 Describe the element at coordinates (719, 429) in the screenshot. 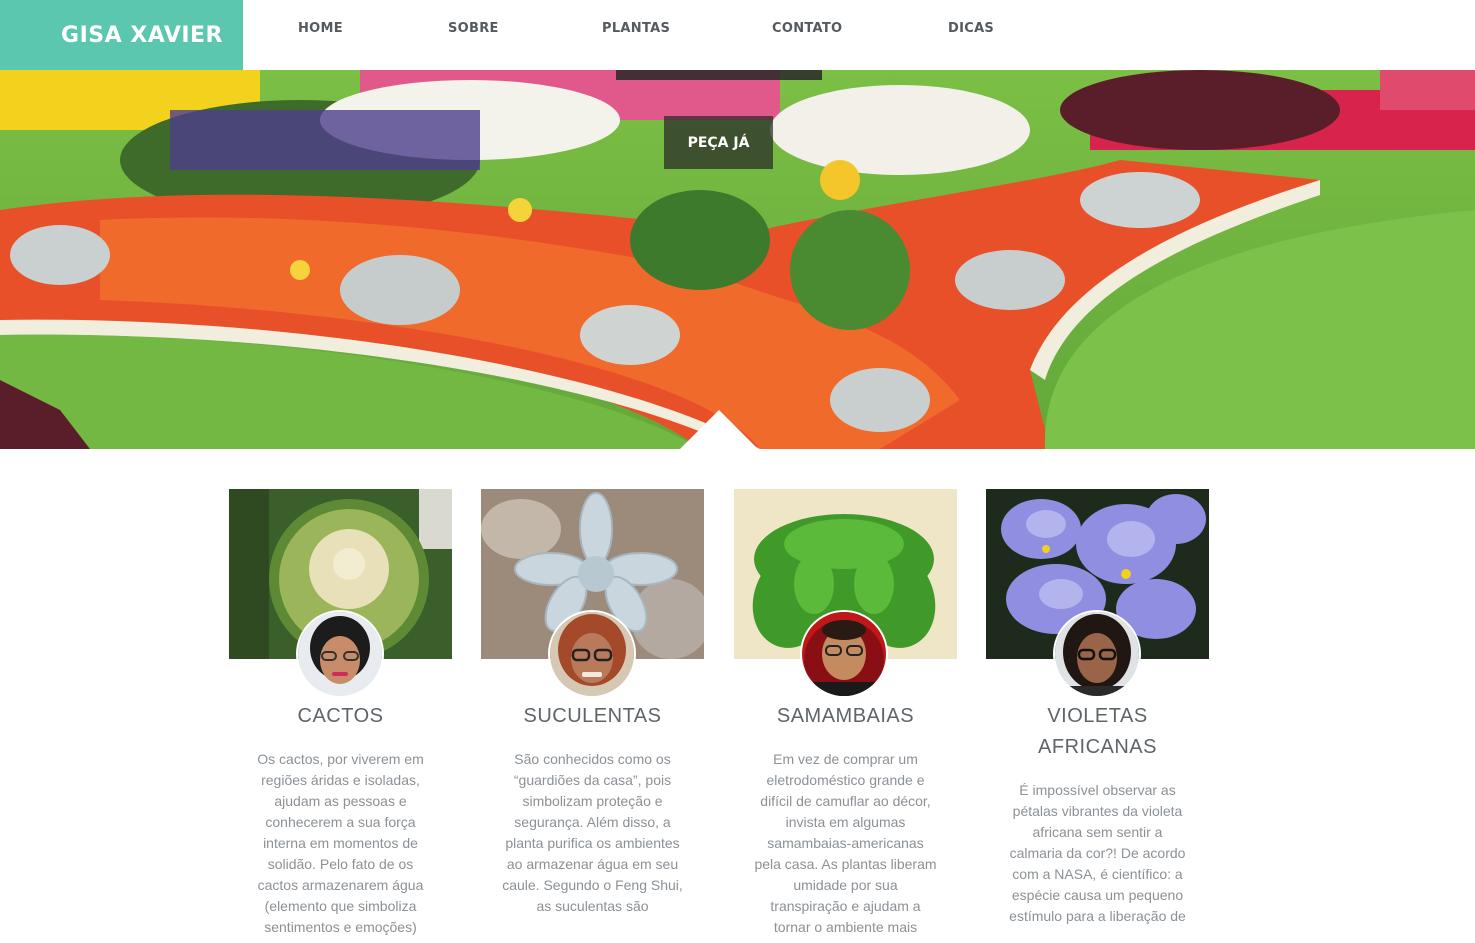

I see `hero-notch` at that location.